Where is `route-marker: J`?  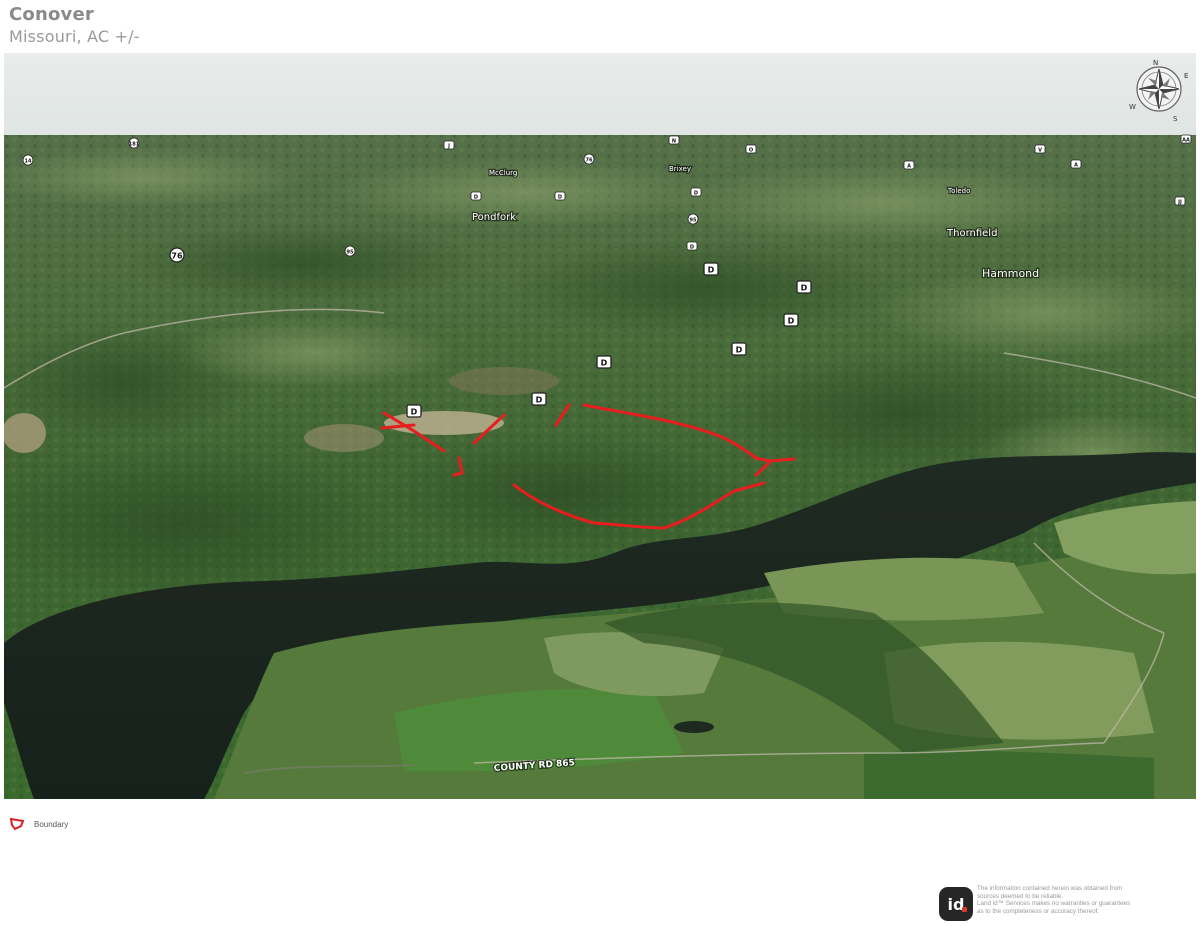
route-marker: J is located at coordinates (449, 145).